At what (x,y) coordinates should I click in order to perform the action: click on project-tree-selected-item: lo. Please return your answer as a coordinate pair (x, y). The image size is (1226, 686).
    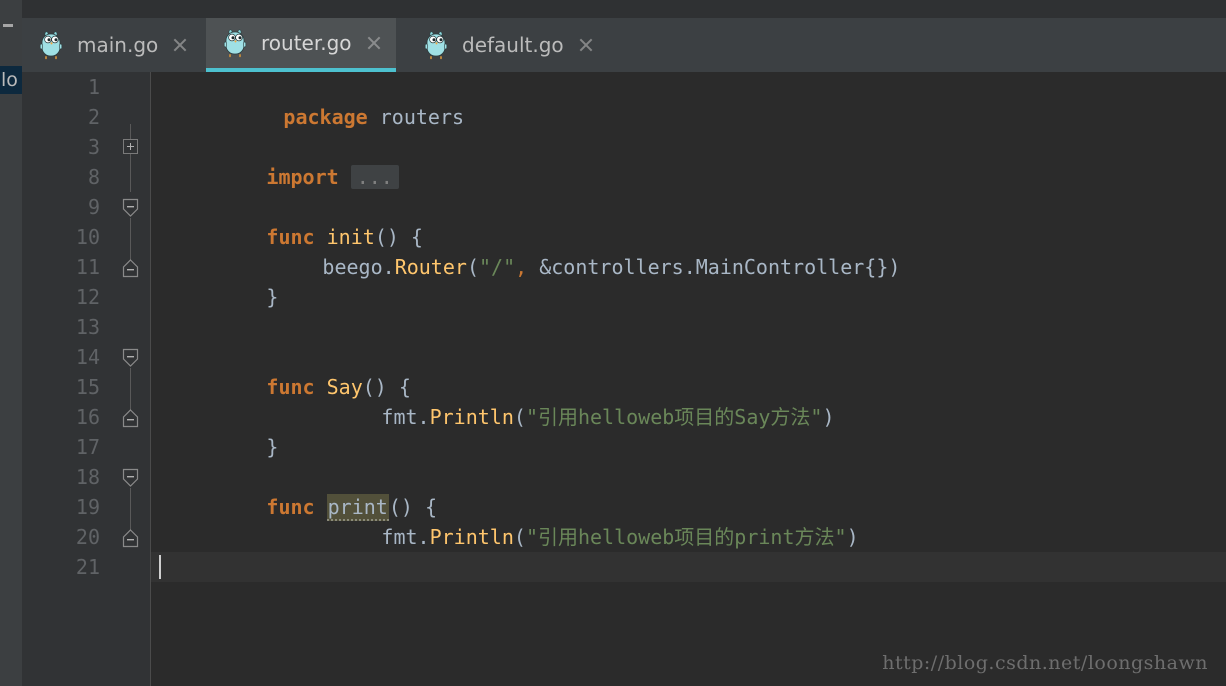
    Looking at the image, I should click on (11, 80).